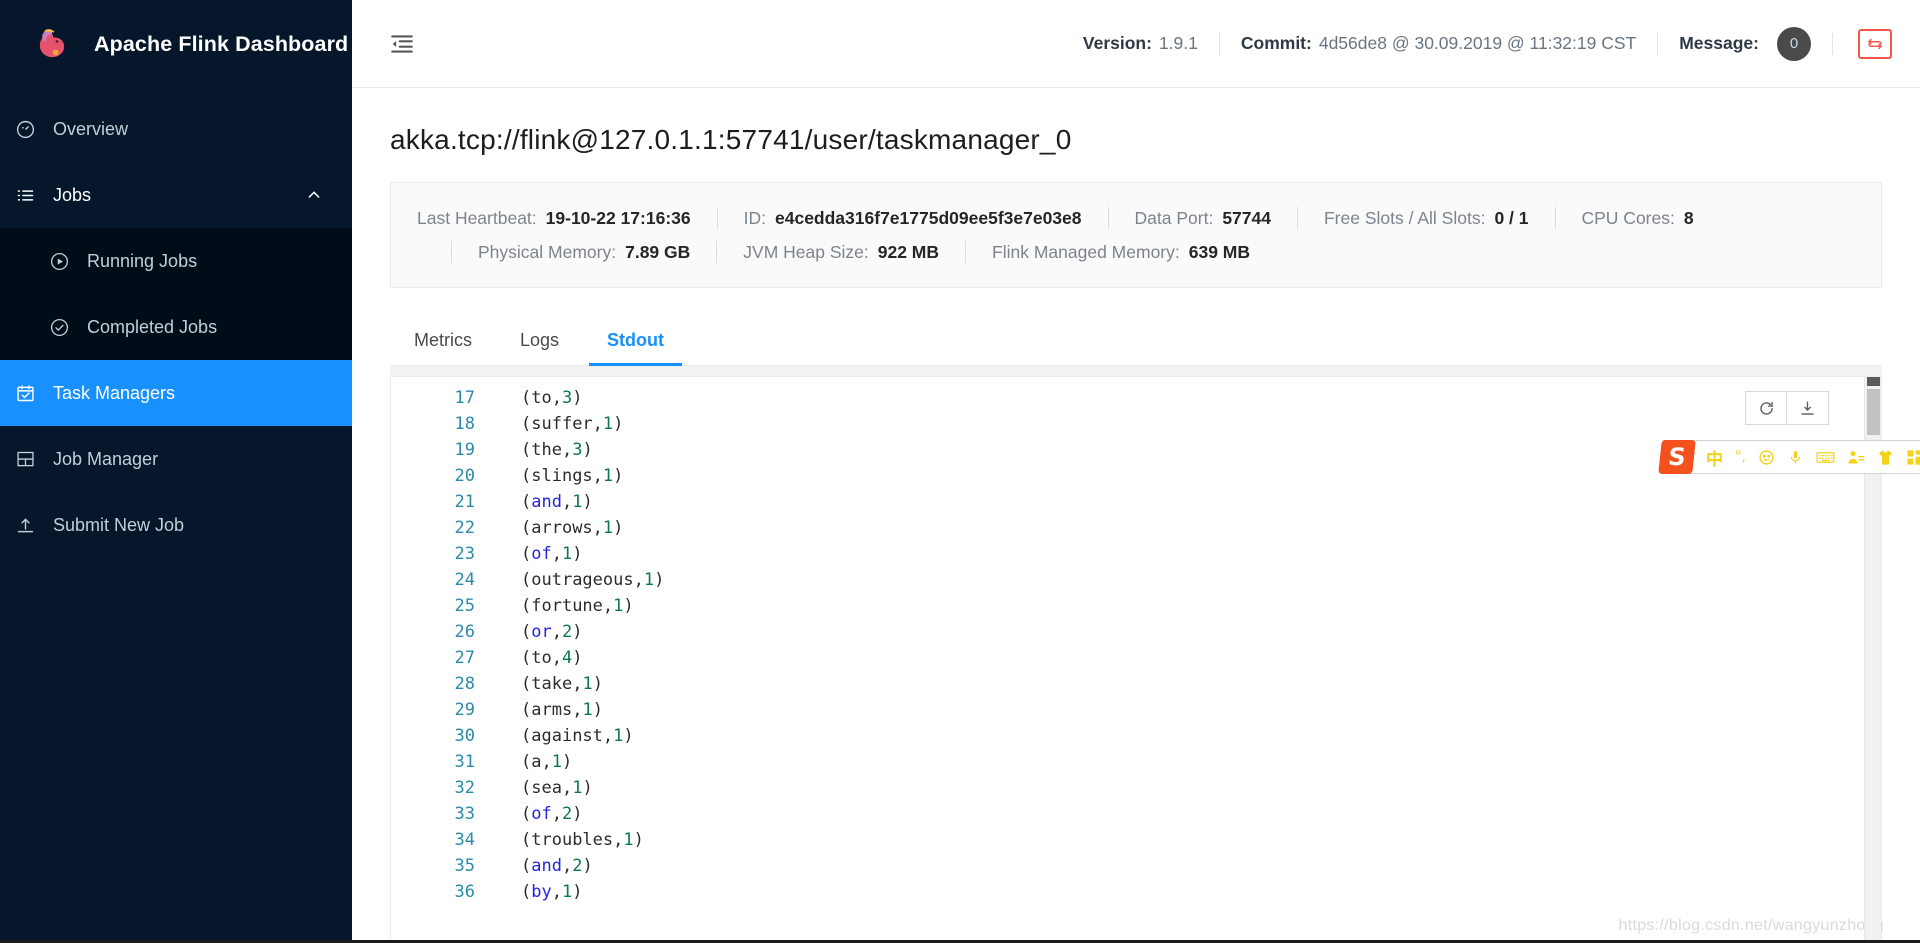  What do you see at coordinates (1136, 502) in the screenshot?
I see `code-line: 21 (and,1)` at bounding box center [1136, 502].